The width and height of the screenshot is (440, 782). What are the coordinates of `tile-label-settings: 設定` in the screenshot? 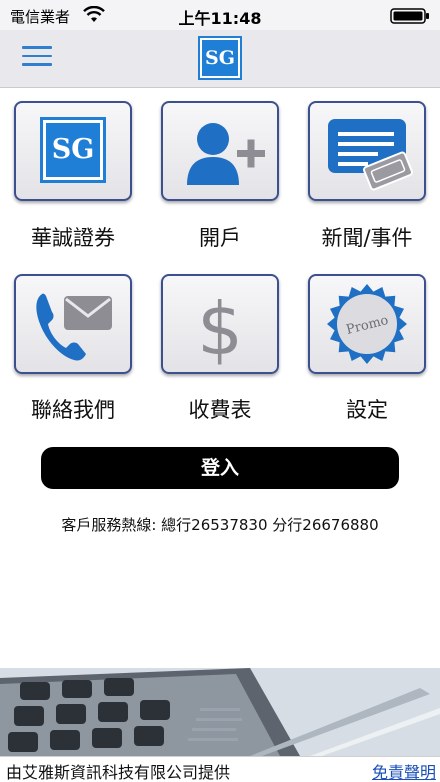 It's located at (367, 410).